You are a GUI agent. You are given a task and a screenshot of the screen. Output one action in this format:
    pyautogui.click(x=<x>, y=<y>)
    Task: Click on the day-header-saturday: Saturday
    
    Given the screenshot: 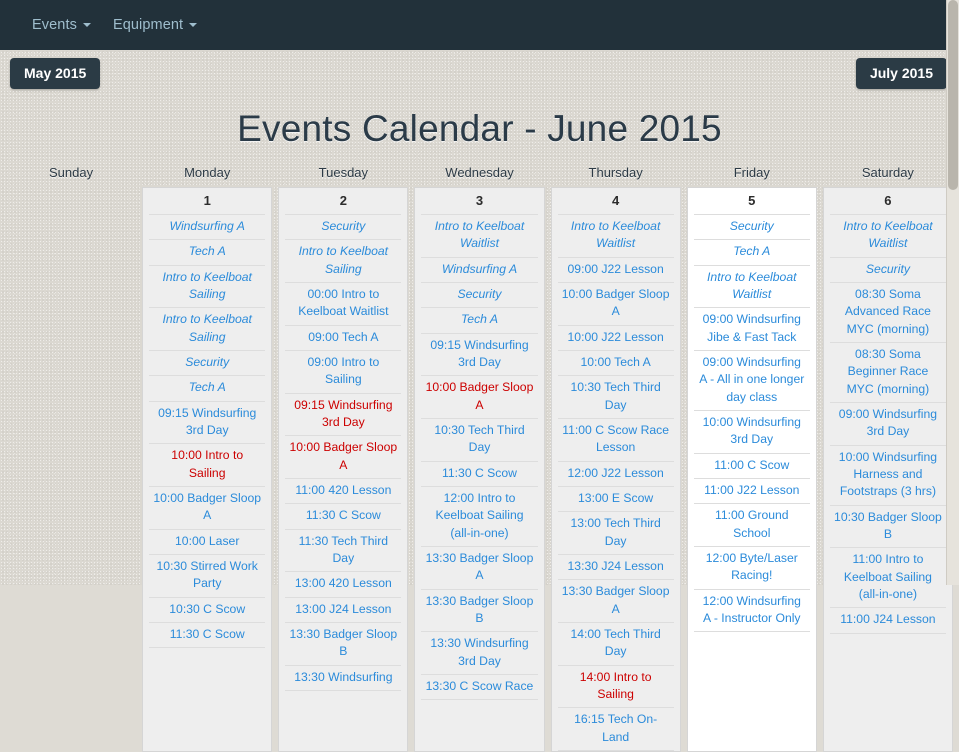 What is the action you would take?
    pyautogui.click(x=887, y=172)
    